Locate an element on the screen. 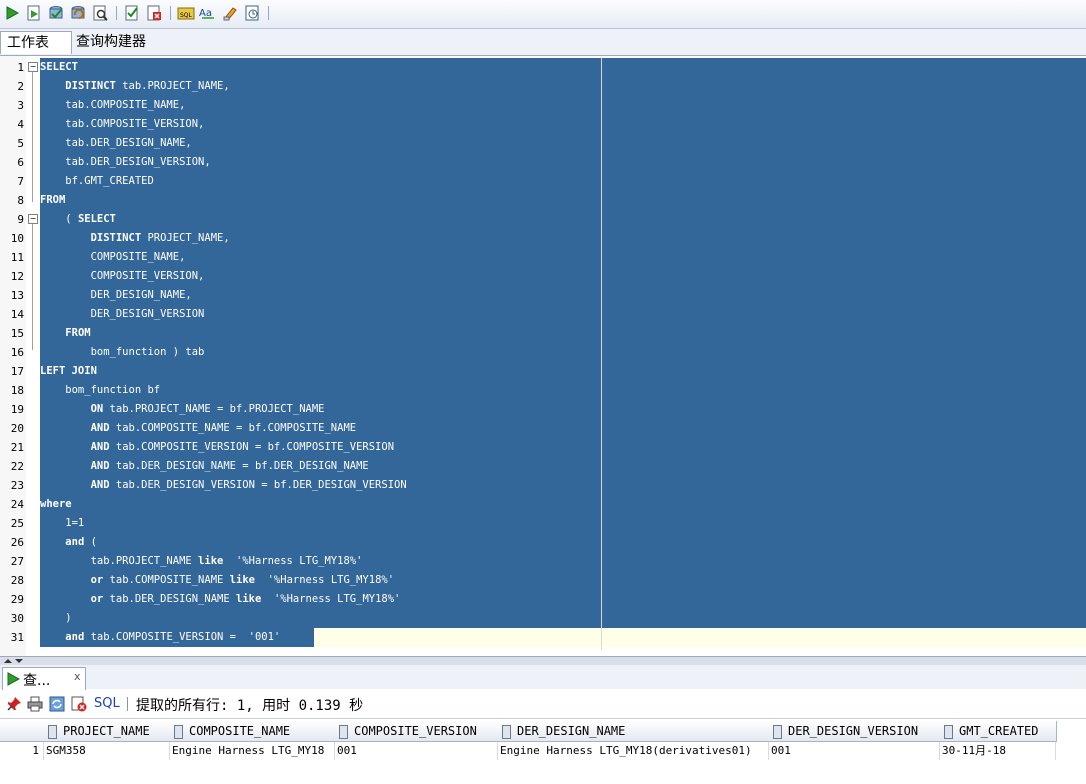 This screenshot has width=1086, height=784. autotrace-icon is located at coordinates (100, 13).